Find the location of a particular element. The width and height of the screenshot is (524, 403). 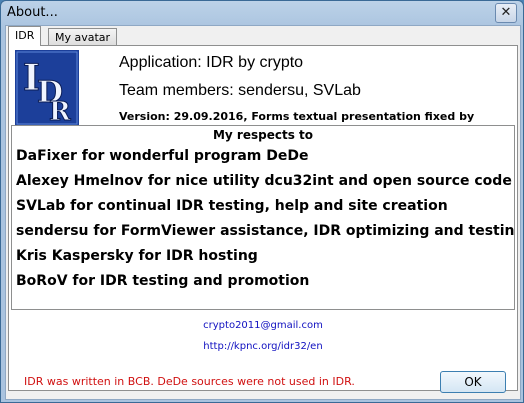

tab-idr: IDR is located at coordinates (25, 36).